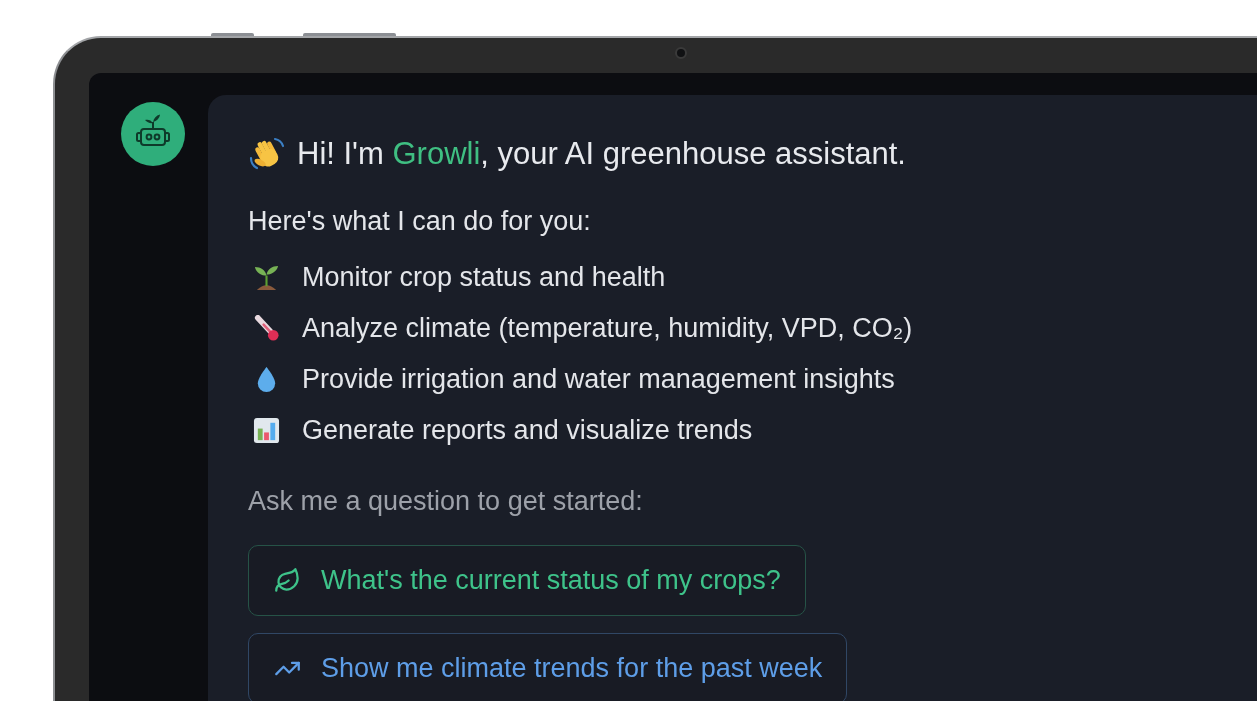 The height and width of the screenshot is (701, 1257). Describe the element at coordinates (607, 328) in the screenshot. I see `capability-text: Analyze climate (temperature, humidity, VPD, CO₂)` at that location.